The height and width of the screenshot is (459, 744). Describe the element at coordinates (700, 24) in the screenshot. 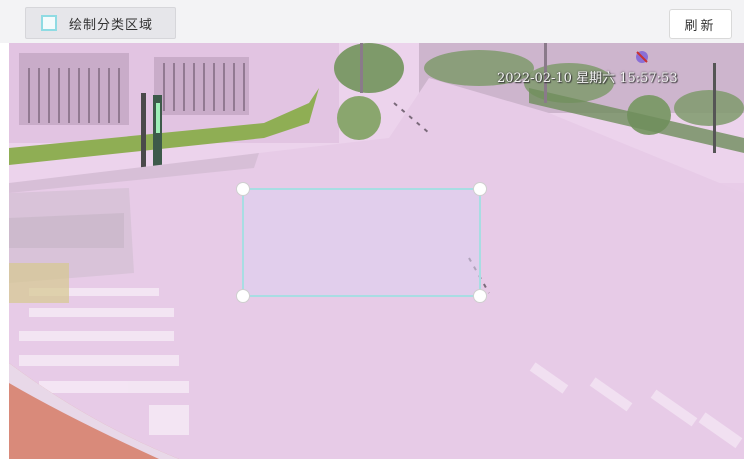

I see `refresh-button: 刷新` at that location.